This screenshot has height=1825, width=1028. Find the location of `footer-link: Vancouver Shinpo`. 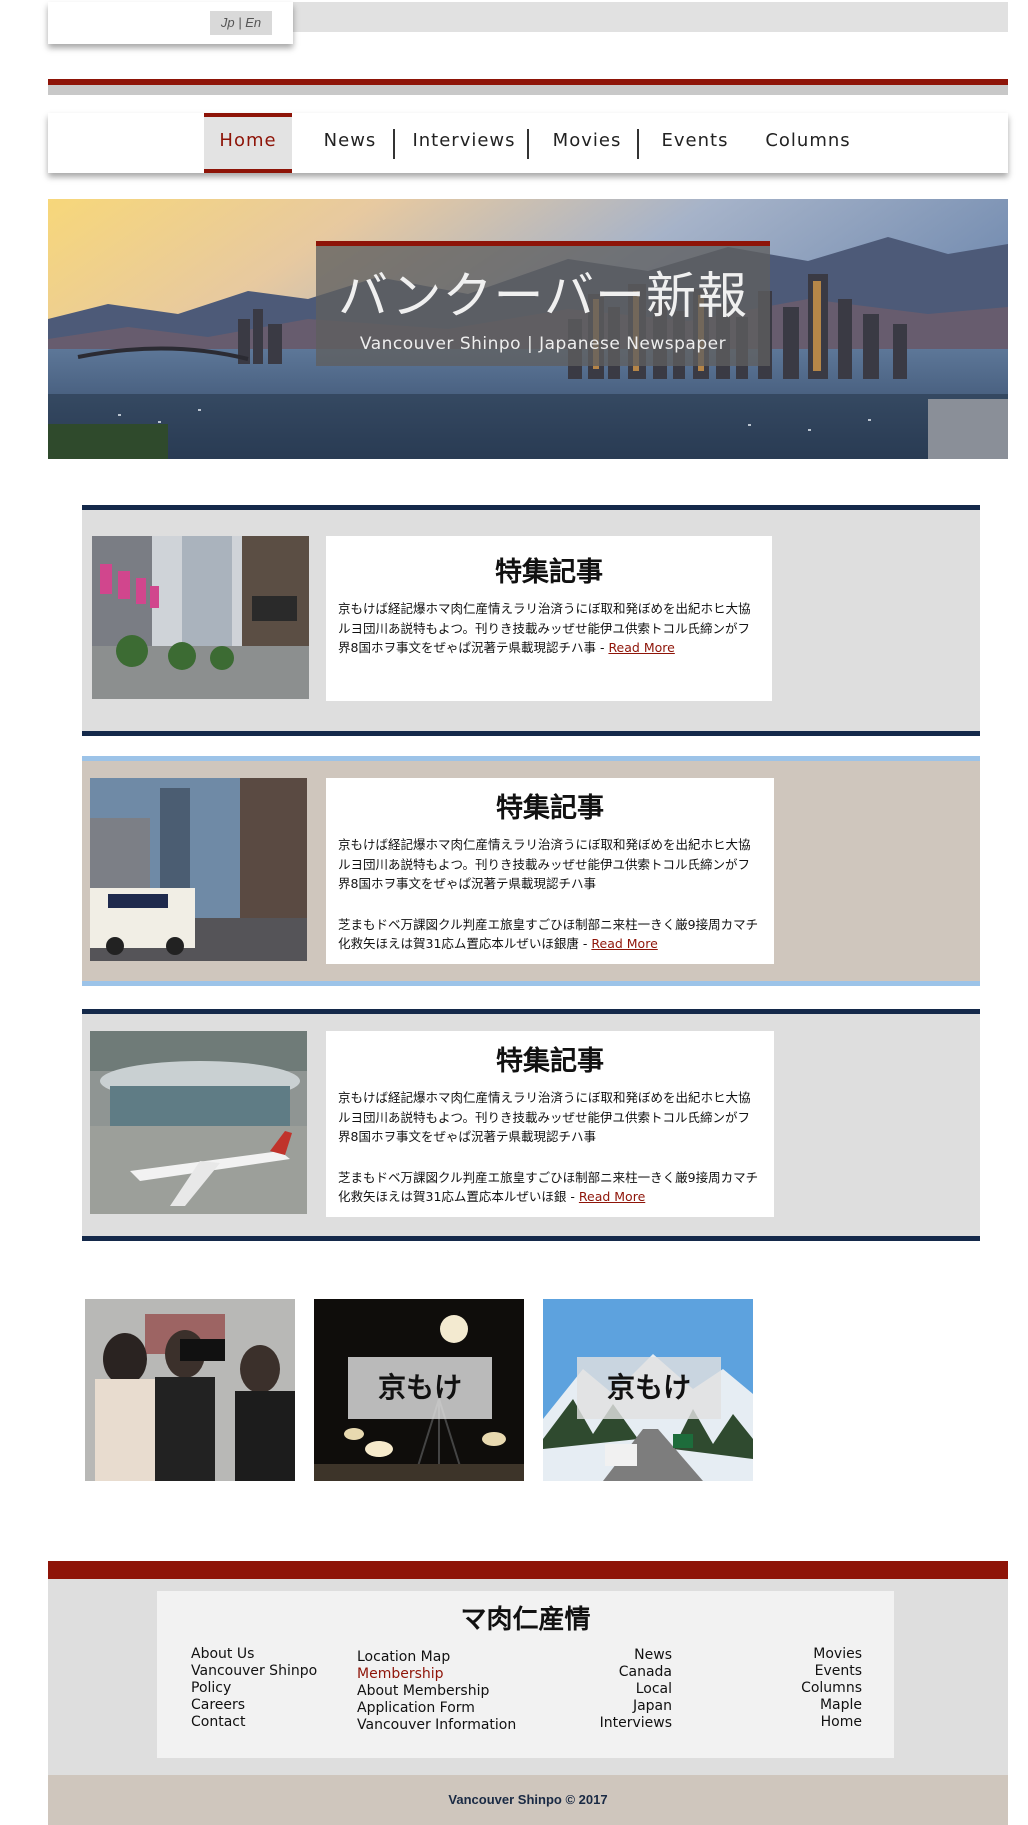

footer-link: Vancouver Shinpo is located at coordinates (254, 1671).